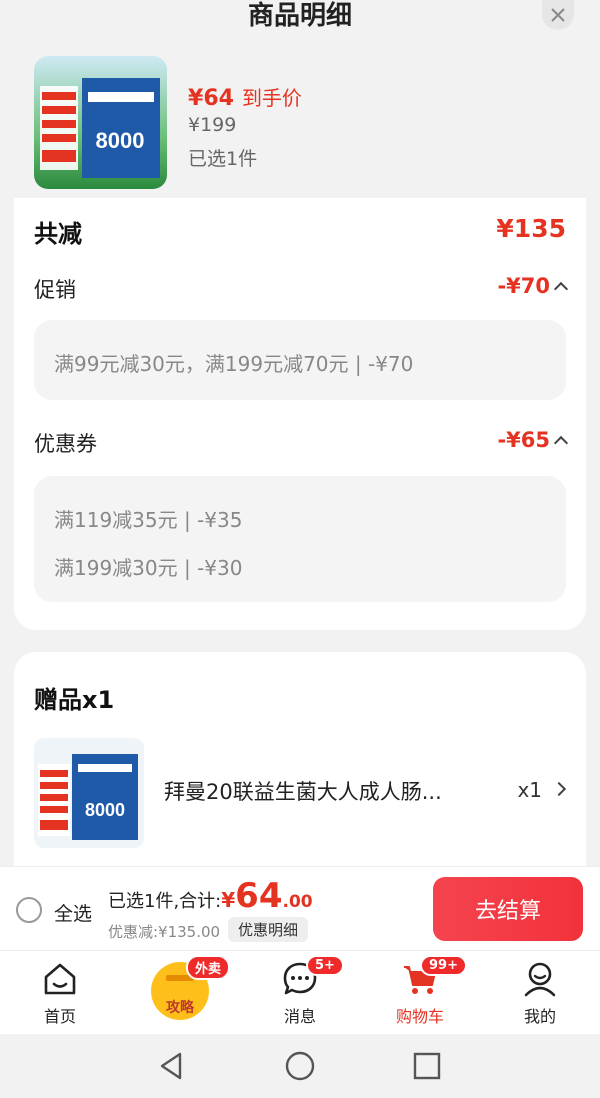 The image size is (600, 1098). What do you see at coordinates (539, 1016) in the screenshot?
I see `tab-label: 我的` at bounding box center [539, 1016].